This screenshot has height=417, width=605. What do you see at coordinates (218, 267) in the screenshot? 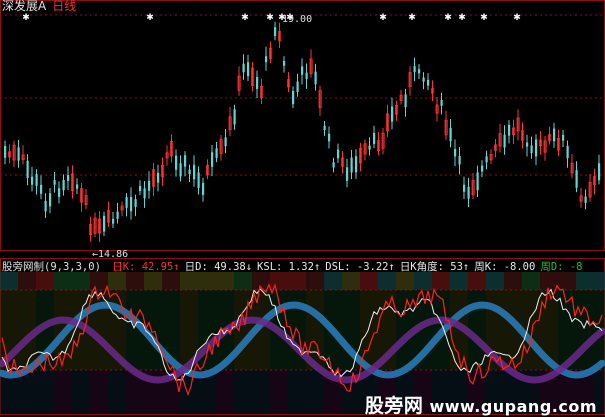
I see `indicator-field: 日D: 49.38↓` at bounding box center [218, 267].